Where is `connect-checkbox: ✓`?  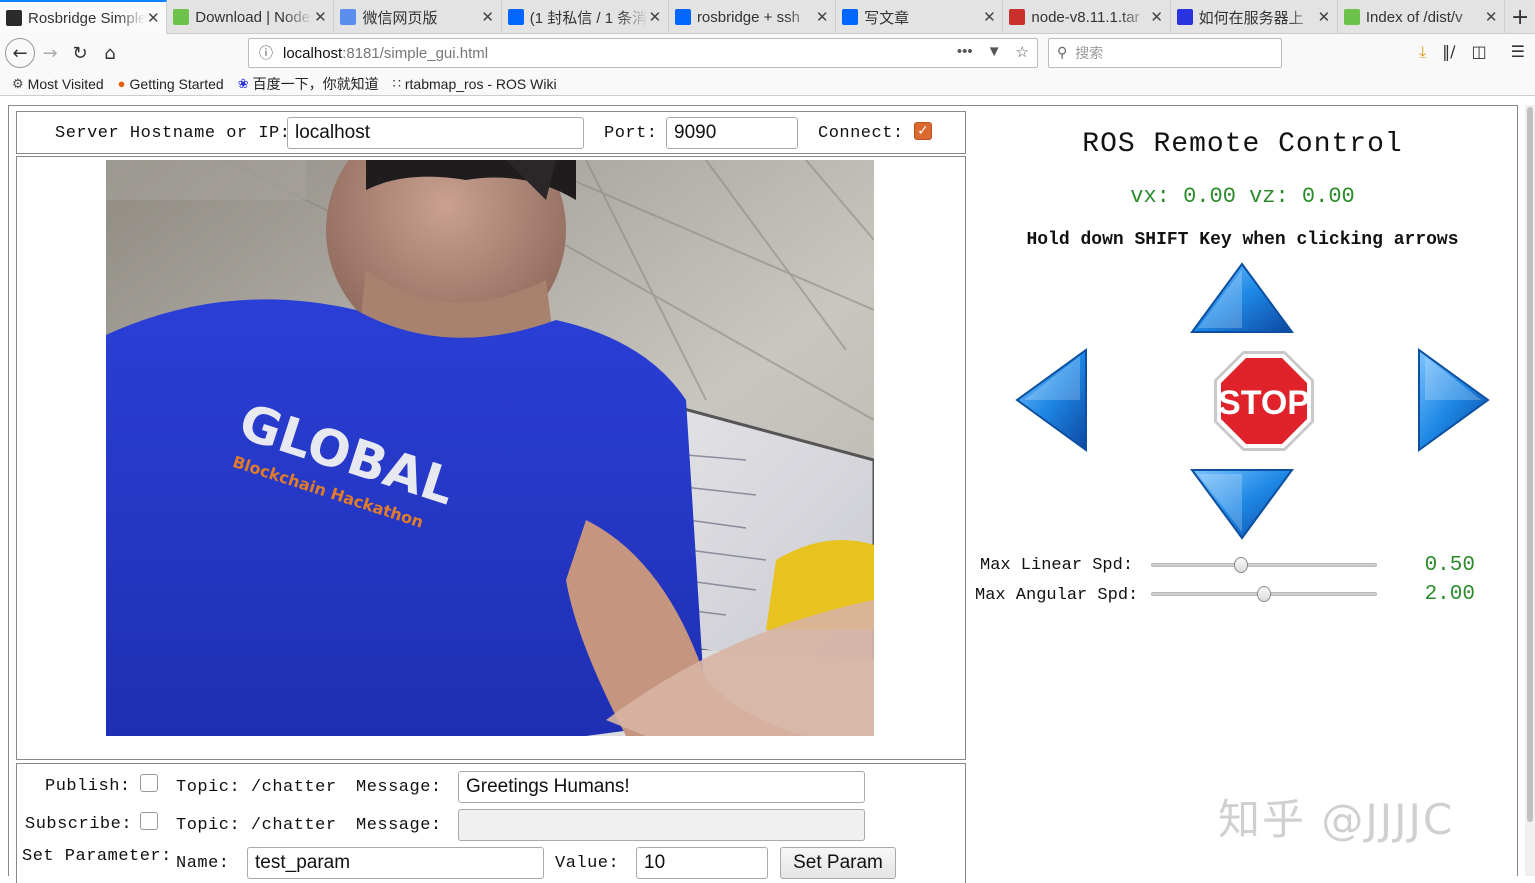
connect-checkbox: ✓ is located at coordinates (923, 131).